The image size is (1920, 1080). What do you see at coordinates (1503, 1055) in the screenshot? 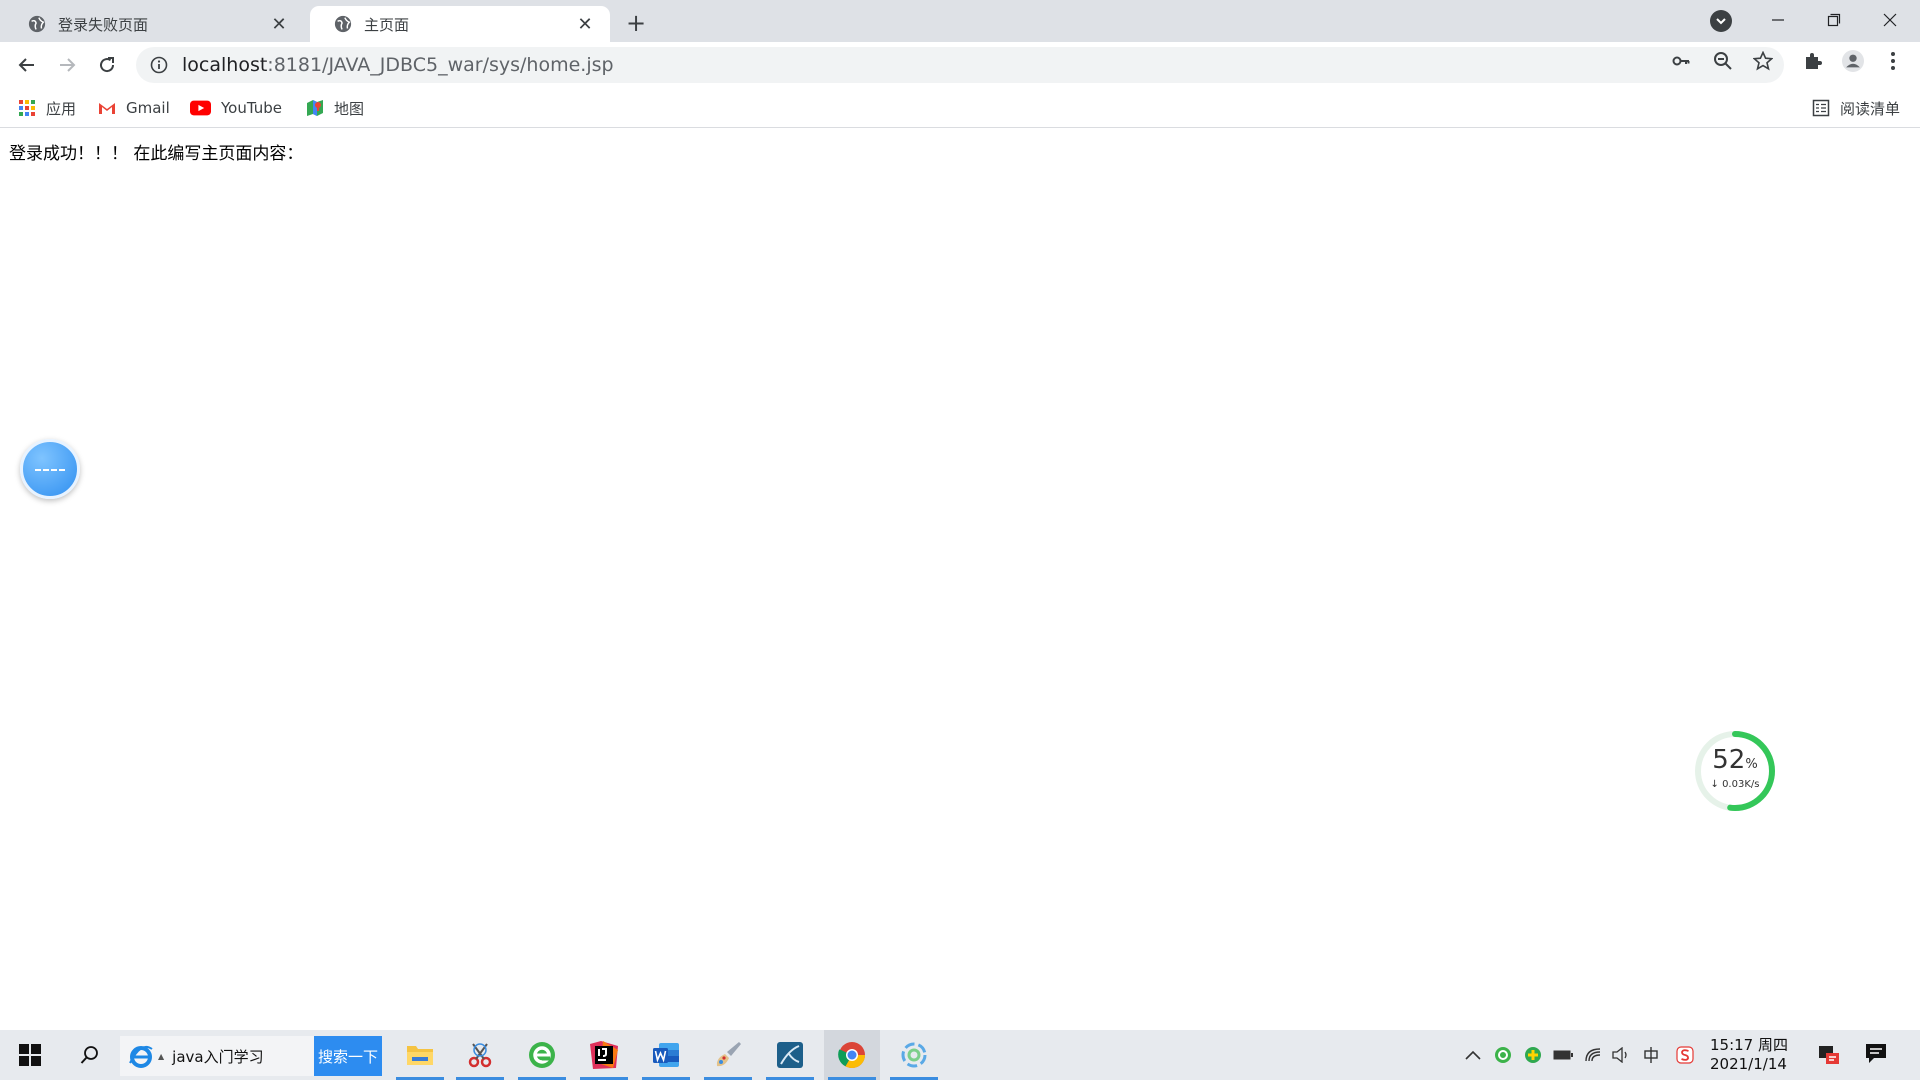
I see `tray-360-icon` at bounding box center [1503, 1055].